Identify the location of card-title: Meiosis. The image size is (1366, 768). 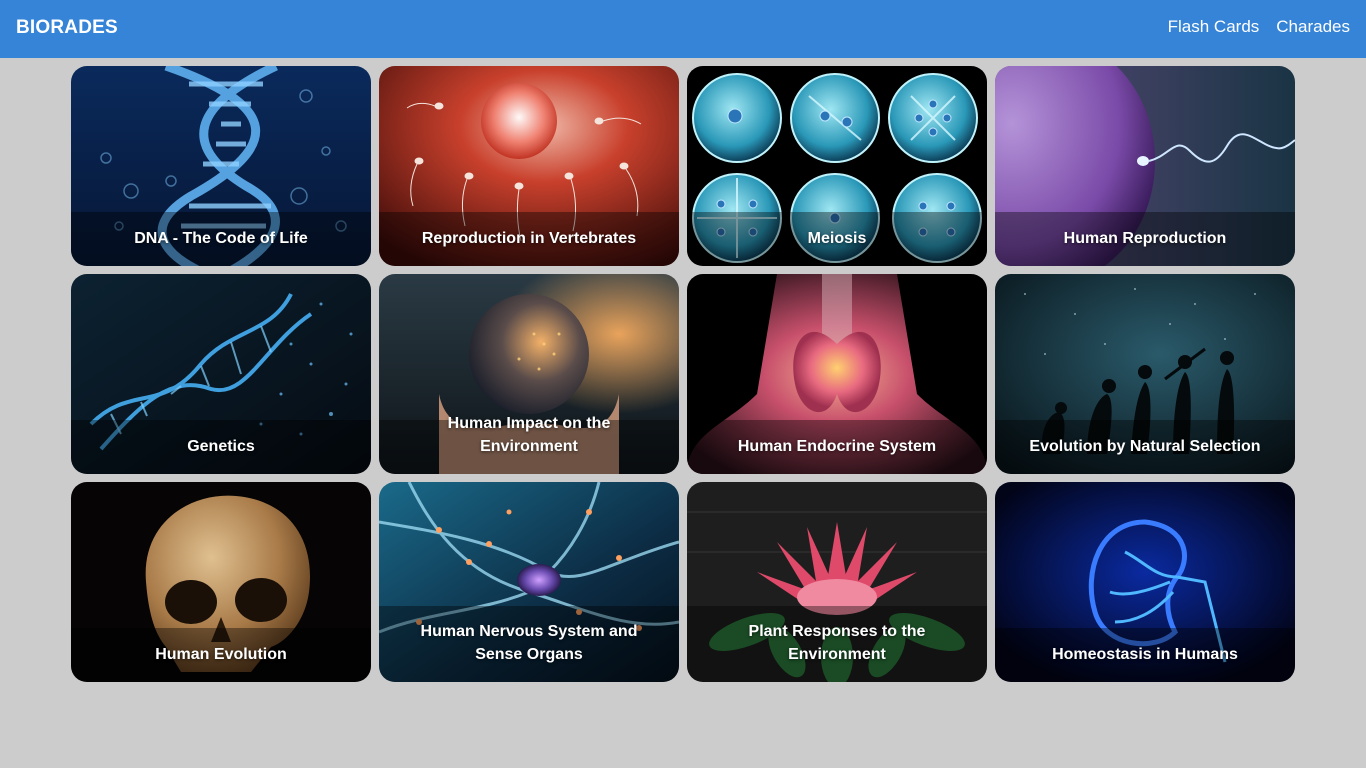
(837, 238).